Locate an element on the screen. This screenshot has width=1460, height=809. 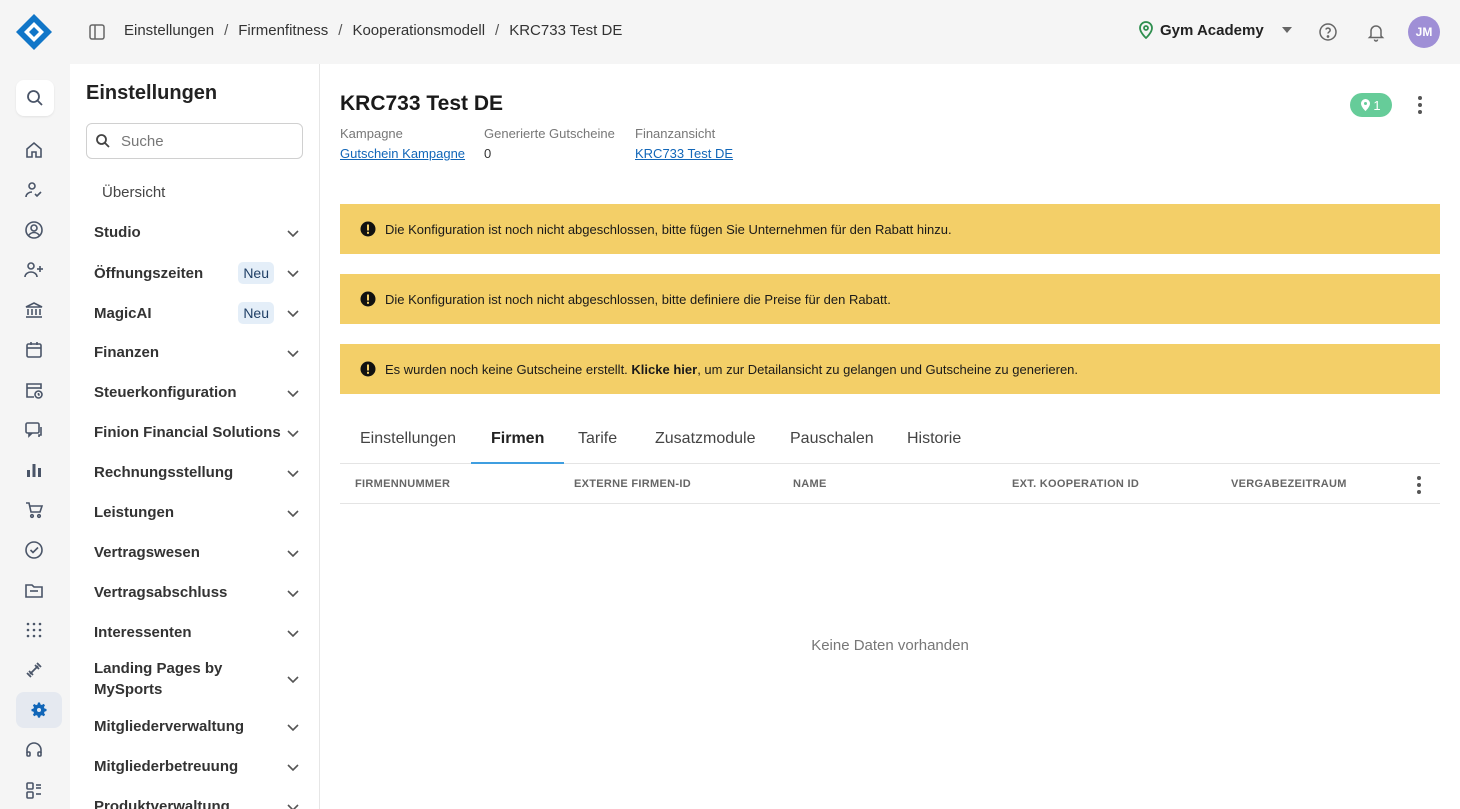
sidebar-search is located at coordinates (194, 141).